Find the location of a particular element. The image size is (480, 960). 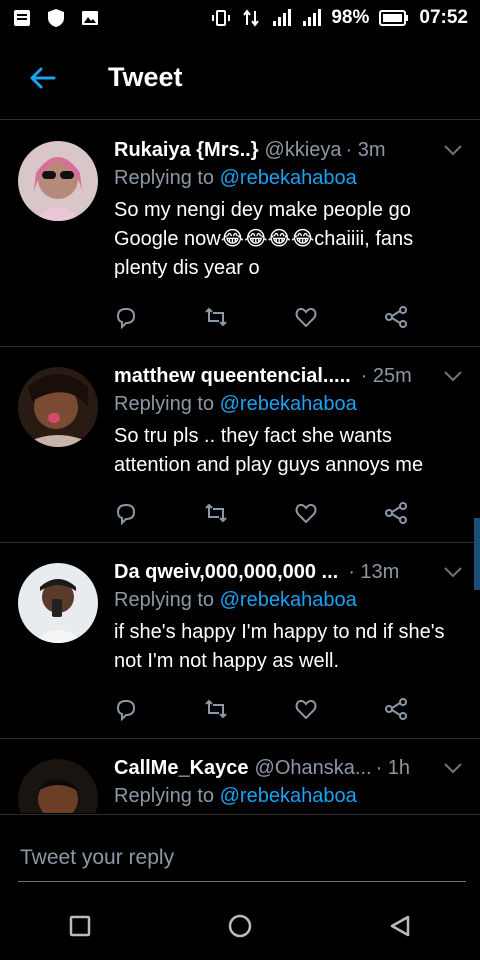

timestamp: · 3m is located at coordinates (365, 149).